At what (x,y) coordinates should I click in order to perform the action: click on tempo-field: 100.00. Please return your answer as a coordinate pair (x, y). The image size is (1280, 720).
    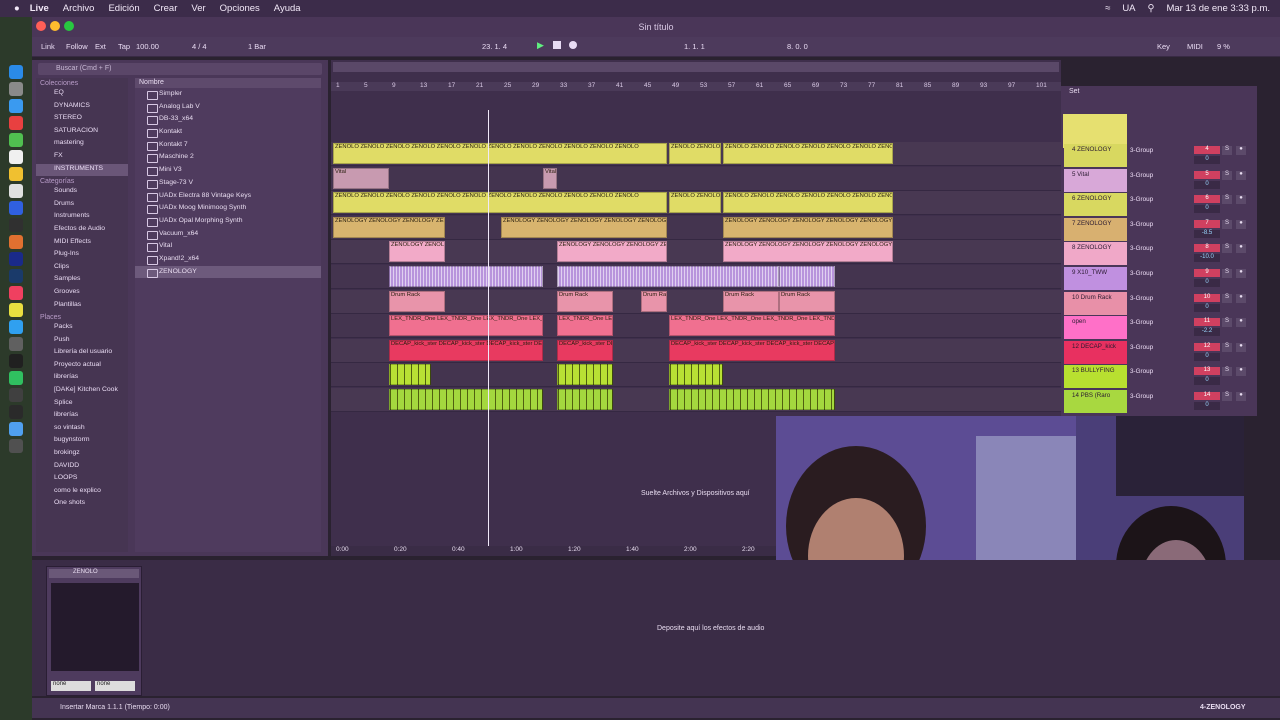
    Looking at the image, I should click on (147, 46).